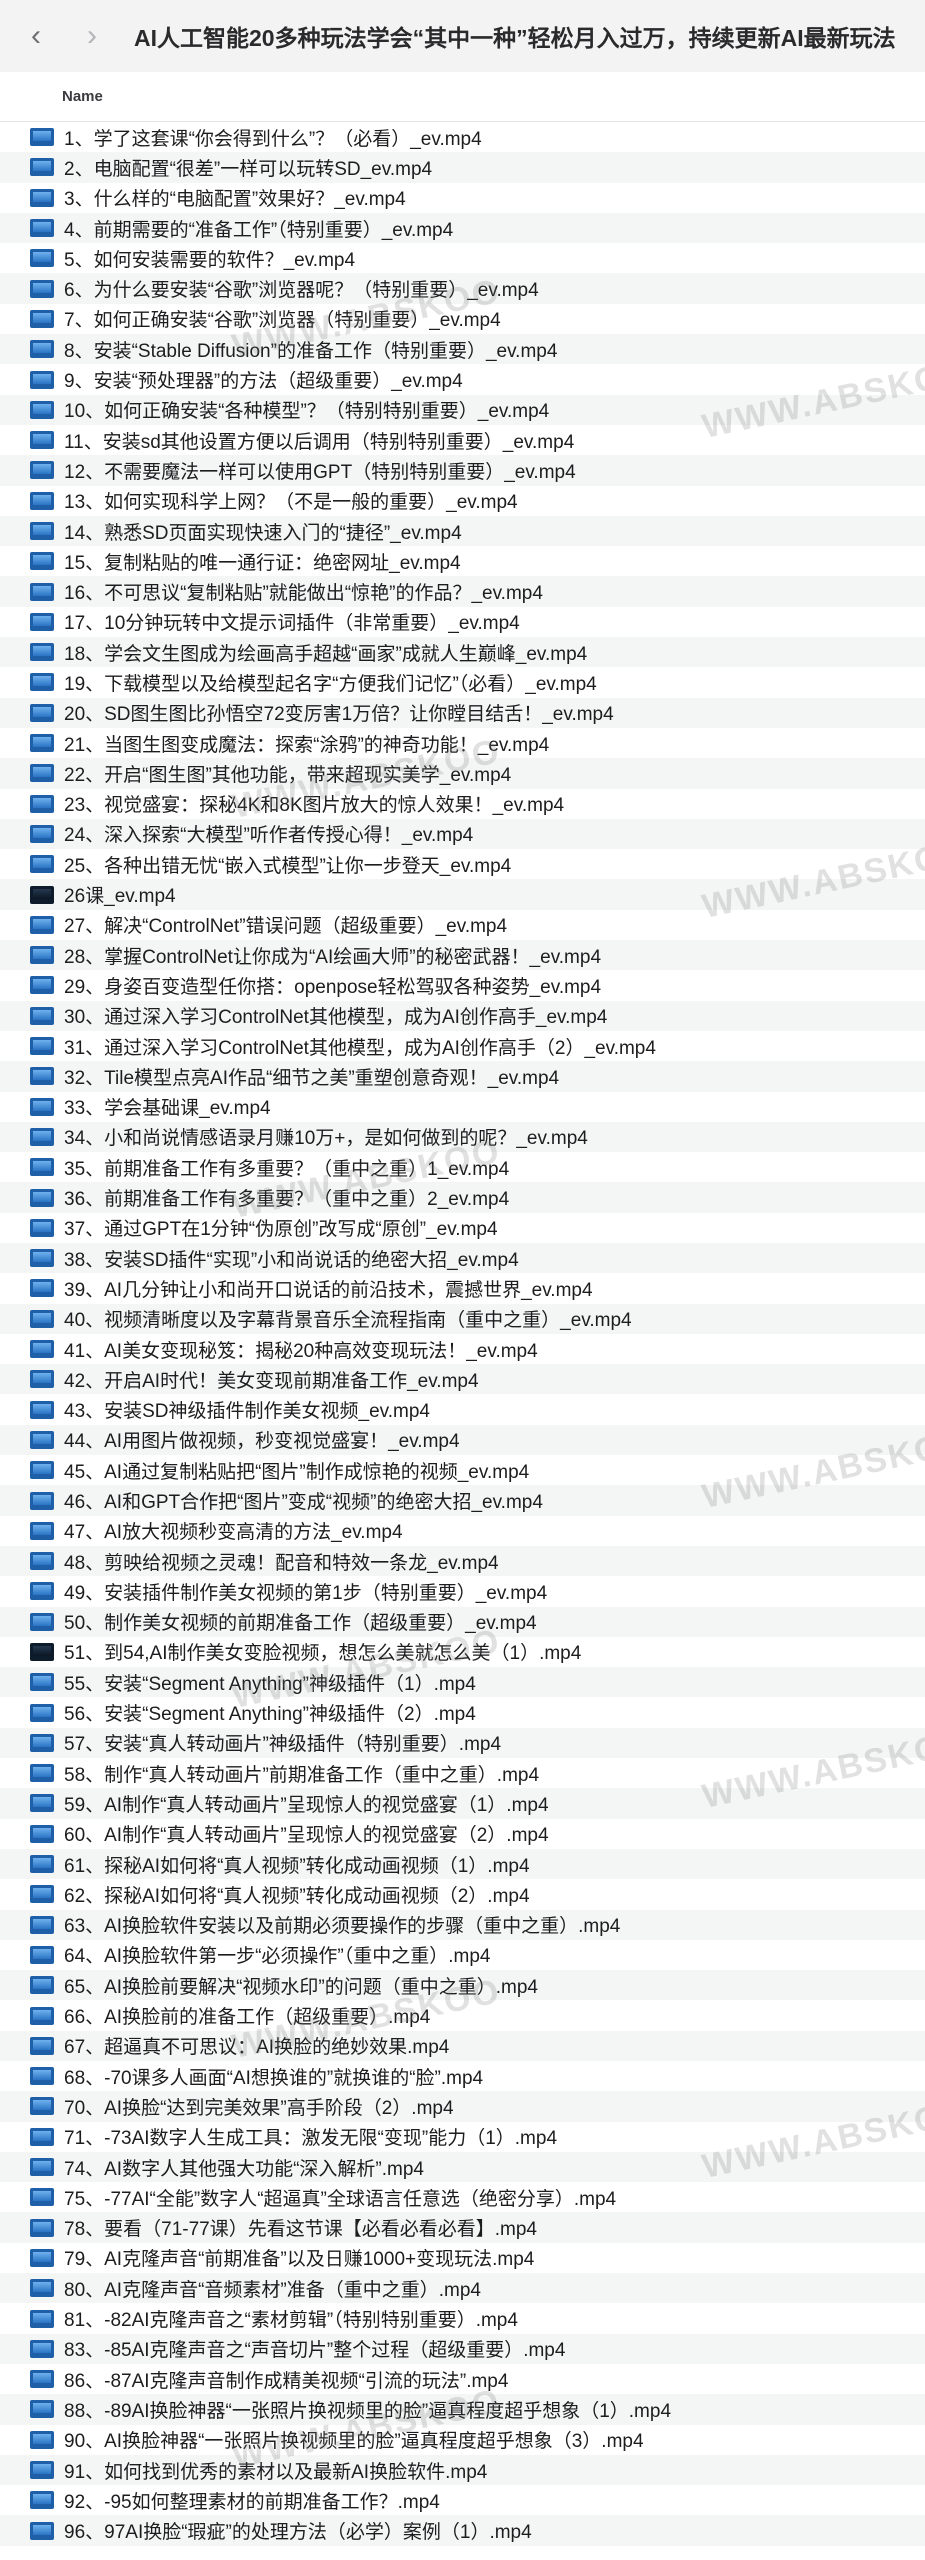  What do you see at coordinates (462, 1743) in the screenshot?
I see `file-row: 57、安装“真人转动画片”神级插件（特别重要）.mp4` at bounding box center [462, 1743].